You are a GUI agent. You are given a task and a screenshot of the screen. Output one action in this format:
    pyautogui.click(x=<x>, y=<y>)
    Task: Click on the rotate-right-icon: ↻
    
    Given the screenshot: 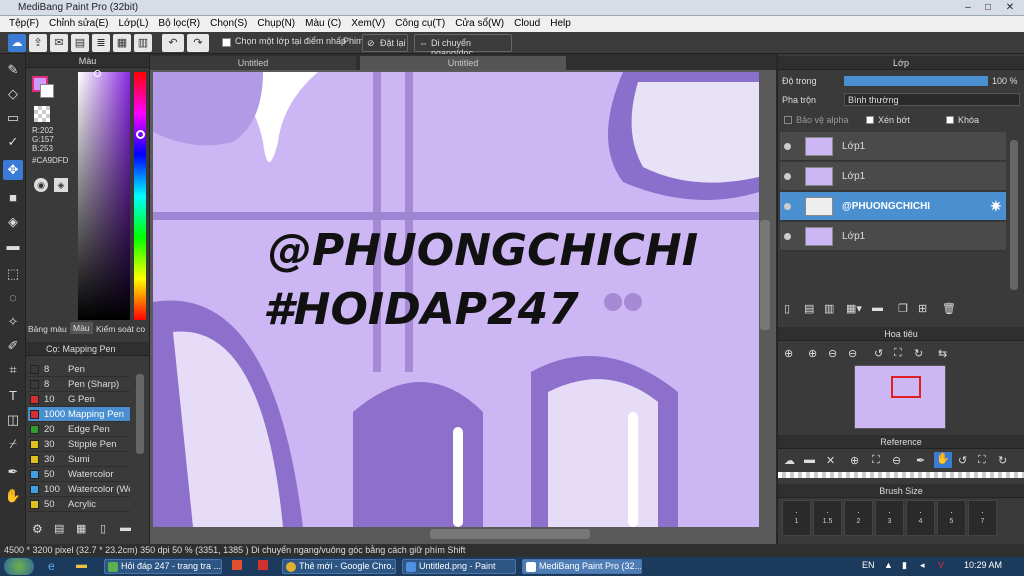 What is the action you would take?
    pyautogui.click(x=918, y=353)
    